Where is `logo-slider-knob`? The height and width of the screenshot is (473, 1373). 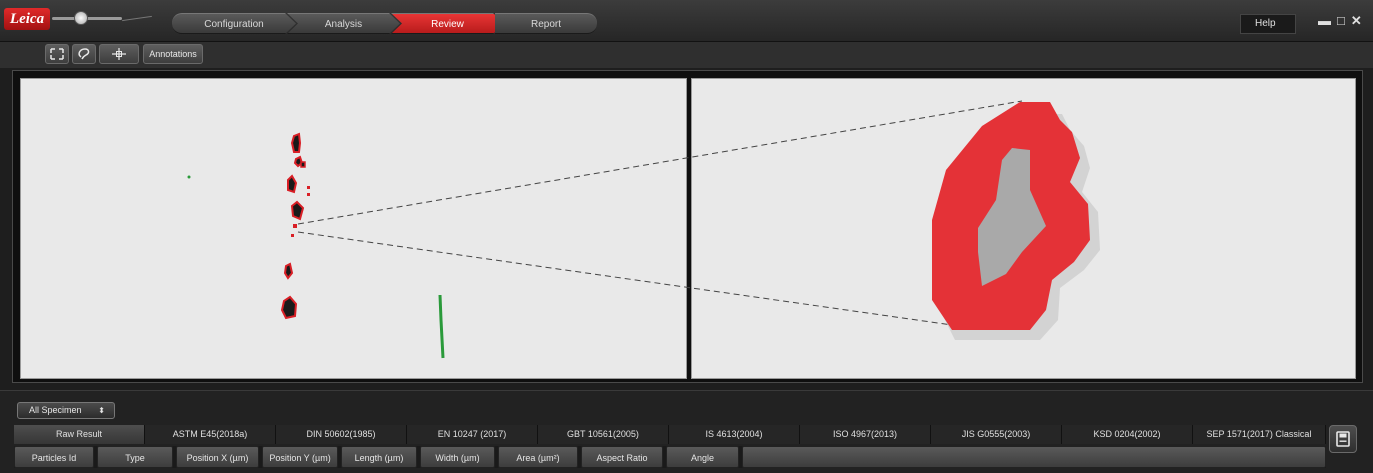 logo-slider-knob is located at coordinates (81, 18).